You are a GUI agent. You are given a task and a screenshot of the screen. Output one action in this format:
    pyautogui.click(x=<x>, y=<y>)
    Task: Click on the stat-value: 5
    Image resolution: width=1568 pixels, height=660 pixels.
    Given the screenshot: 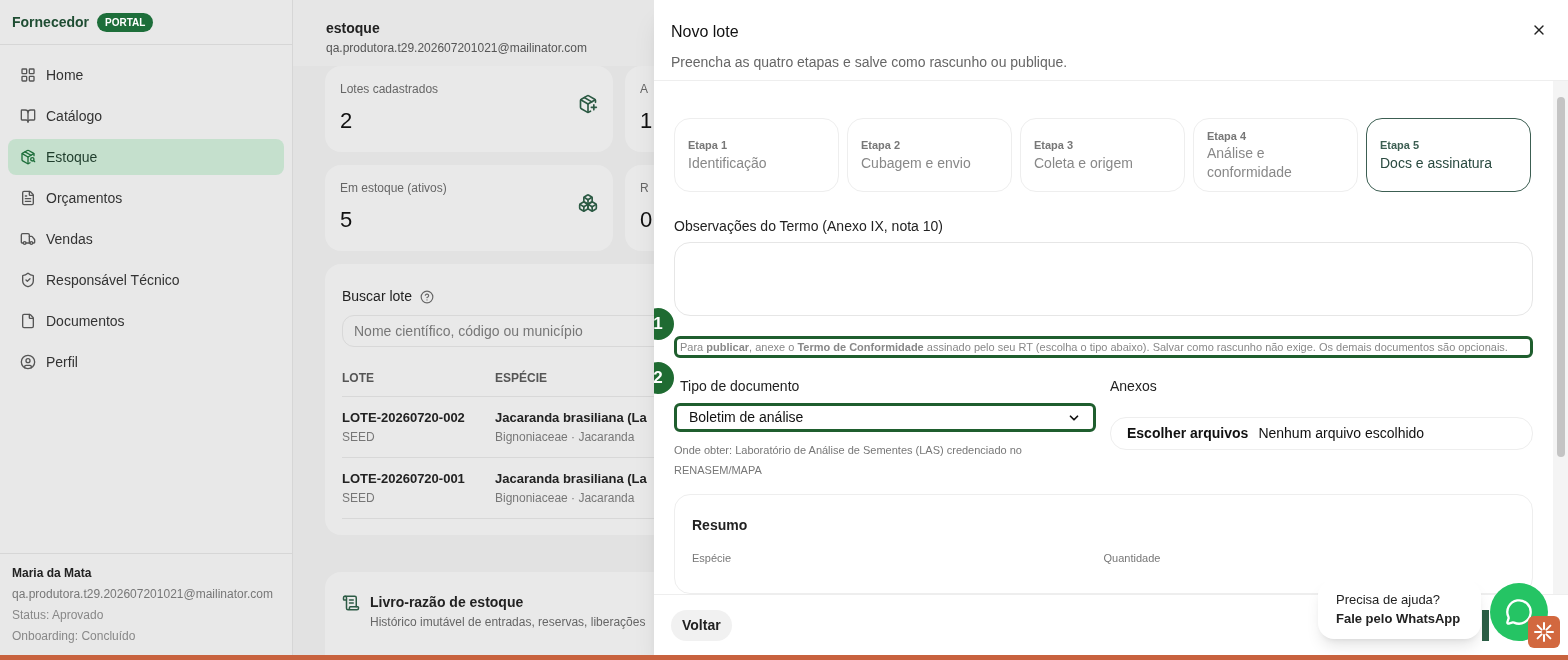 What is the action you would take?
    pyautogui.click(x=347, y=220)
    